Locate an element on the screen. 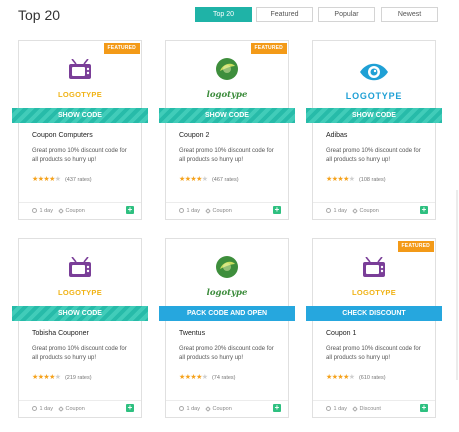  page-title: Top 20 is located at coordinates (39, 15).